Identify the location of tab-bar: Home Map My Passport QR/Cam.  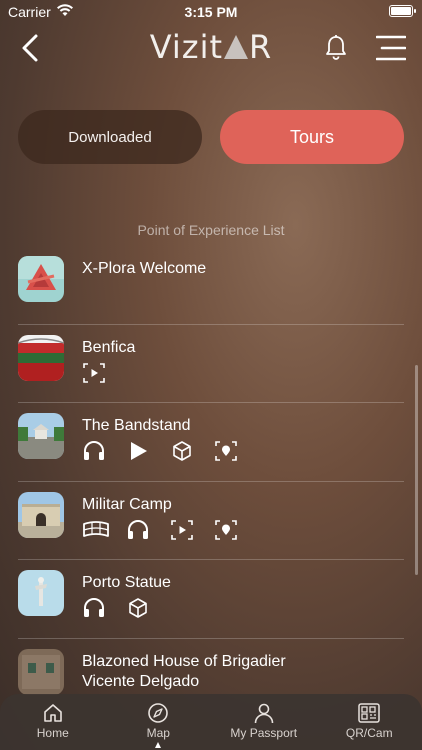
(211, 722).